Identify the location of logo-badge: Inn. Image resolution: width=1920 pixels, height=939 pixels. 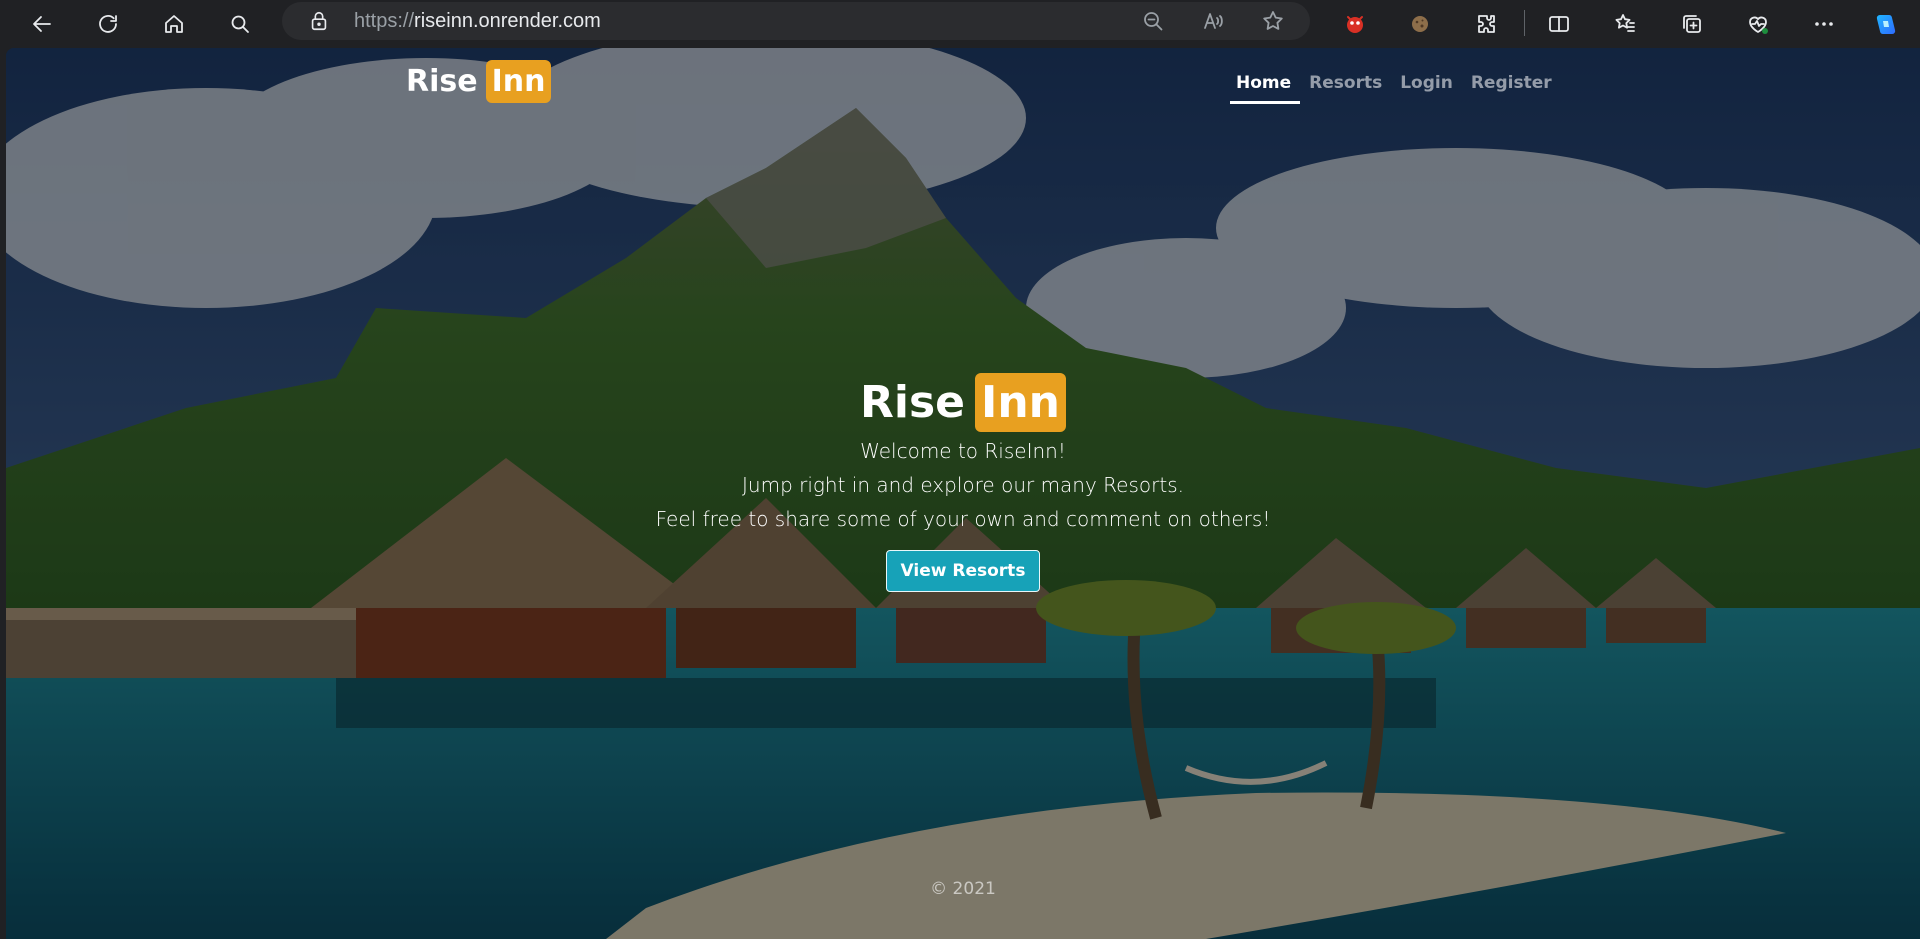
(518, 81).